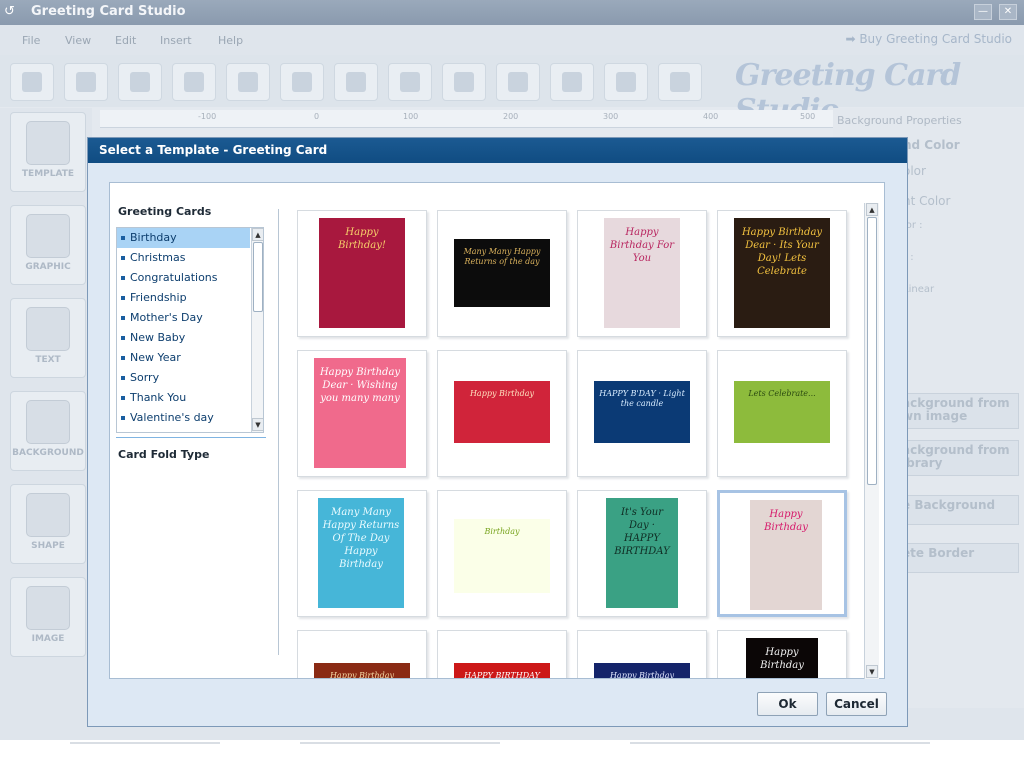 This screenshot has height=768, width=1024. I want to click on template-thumbnail: Happy Birthday!, so click(362, 273).